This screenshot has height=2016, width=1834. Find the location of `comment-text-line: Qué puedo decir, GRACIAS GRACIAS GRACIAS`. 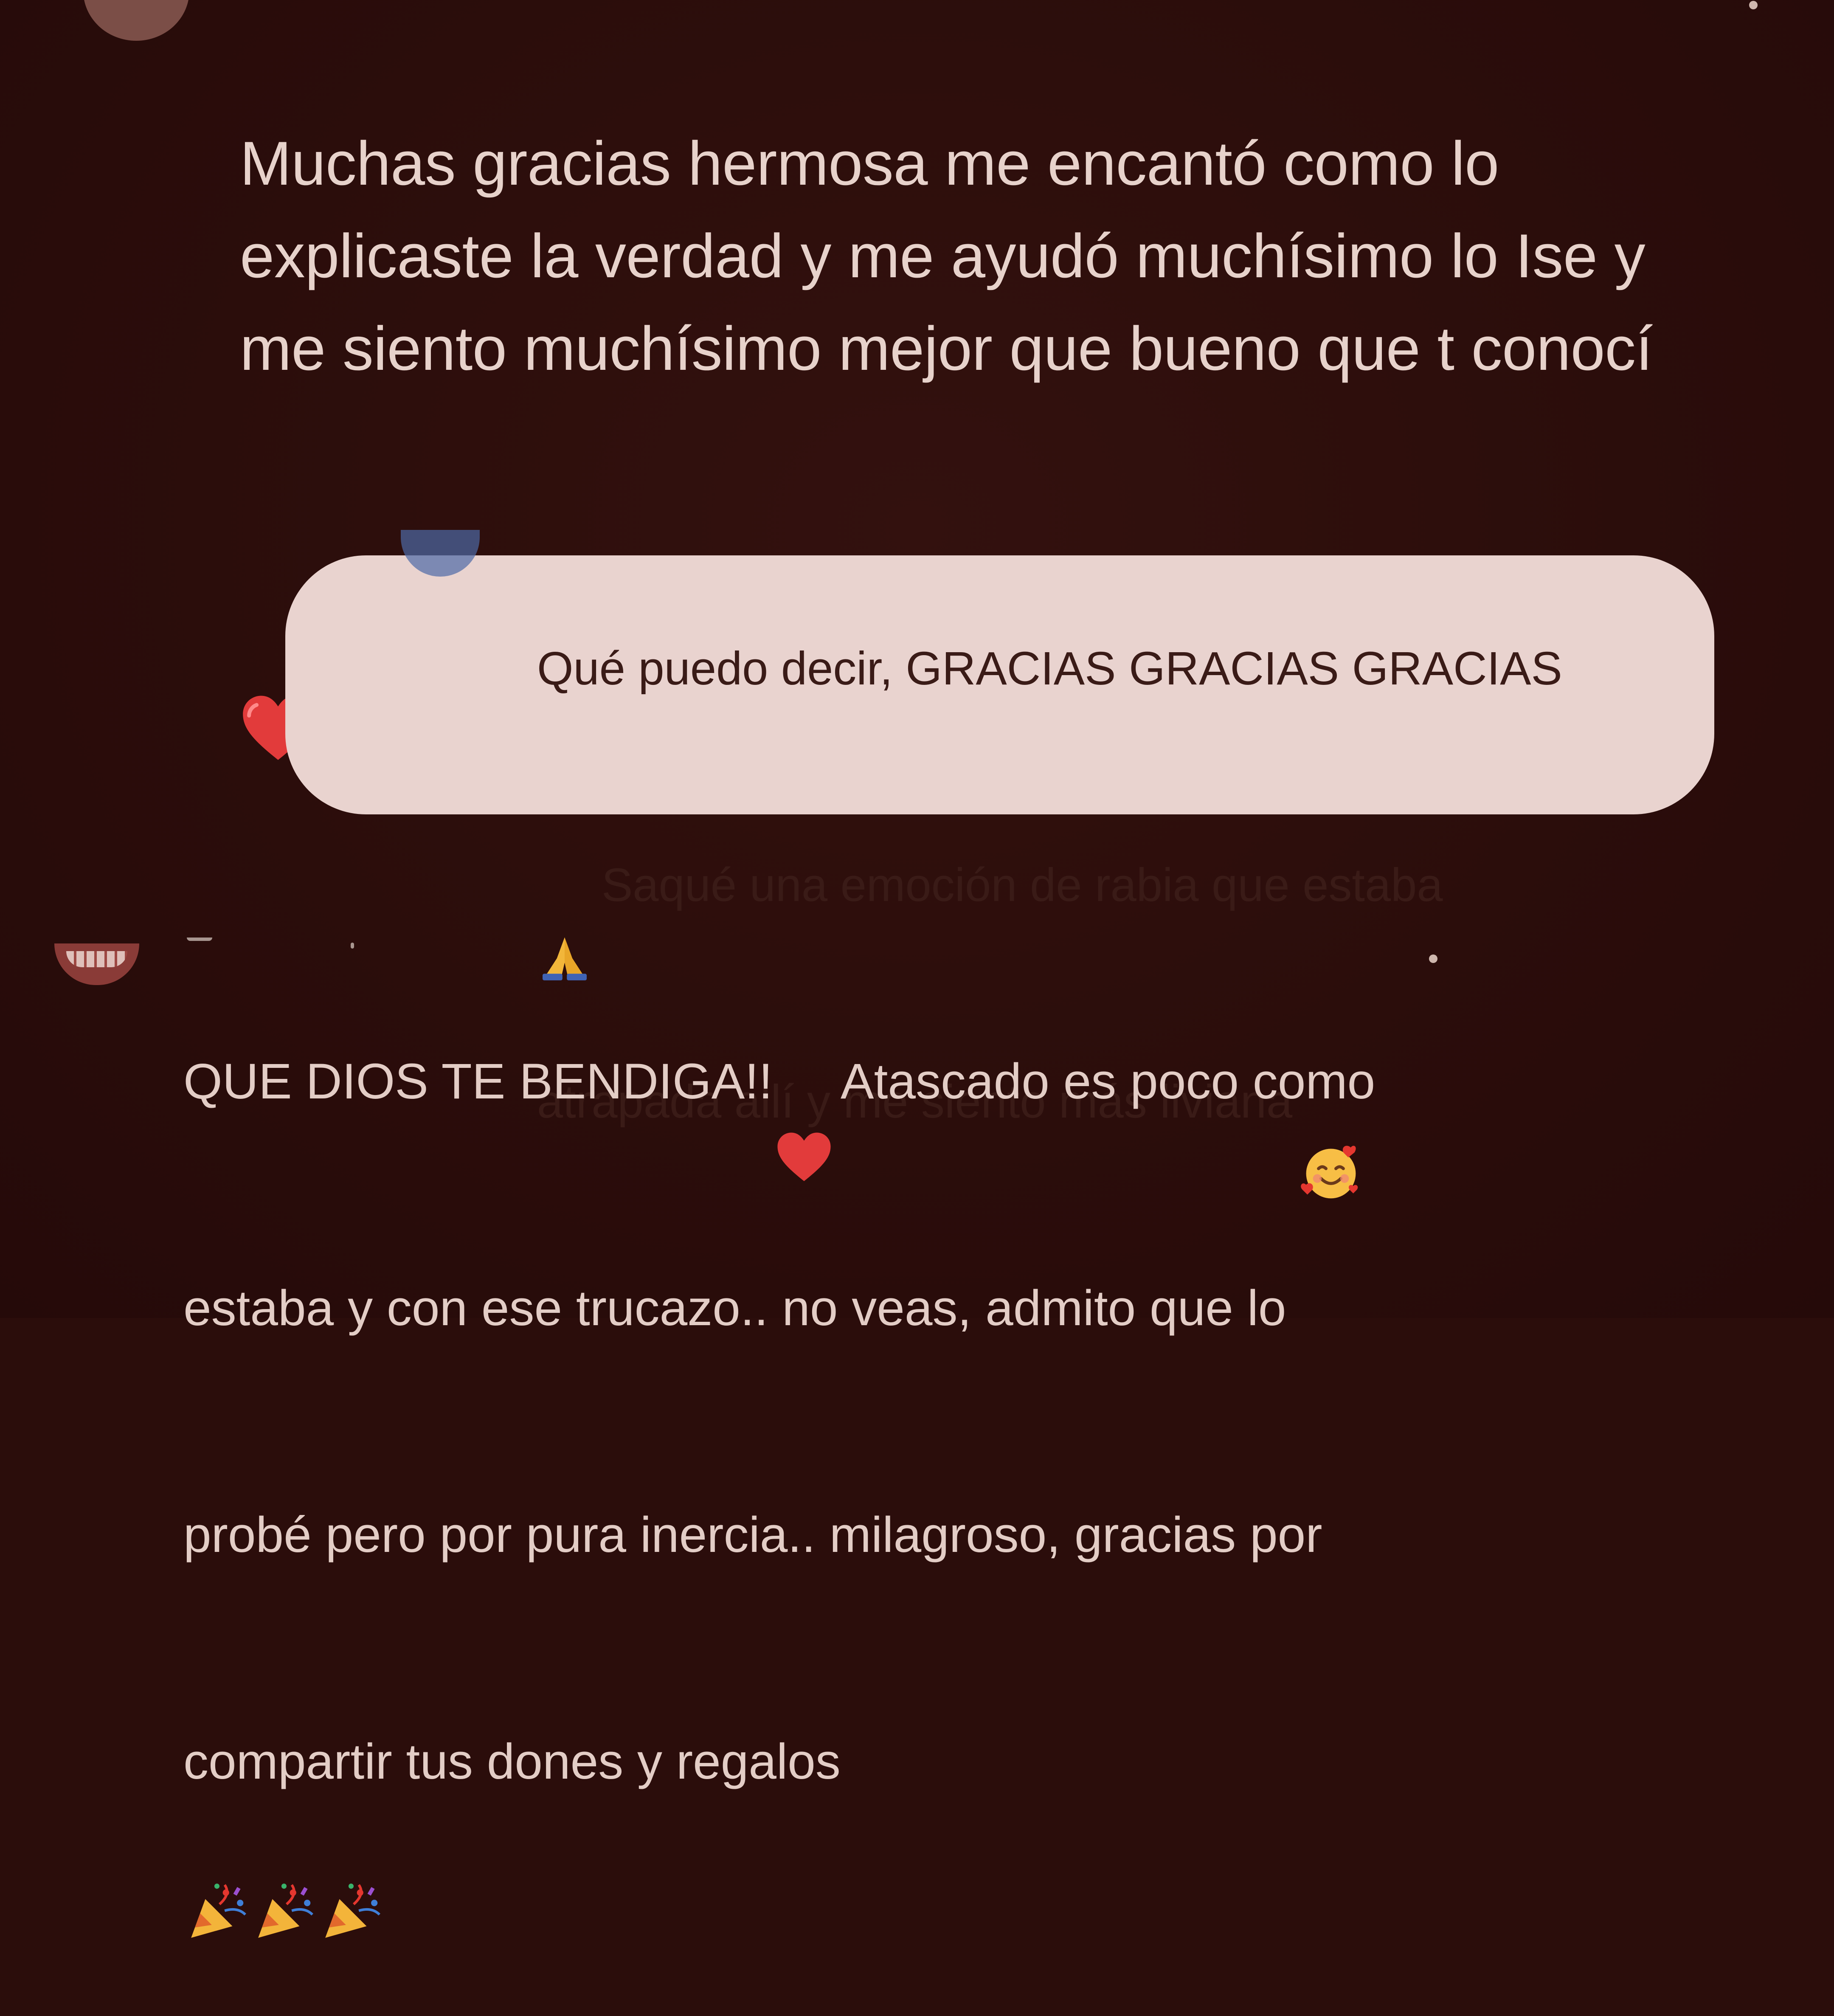

comment-text-line: Qué puedo decir, GRACIAS GRACIAS GRACIAS is located at coordinates (1049, 668).